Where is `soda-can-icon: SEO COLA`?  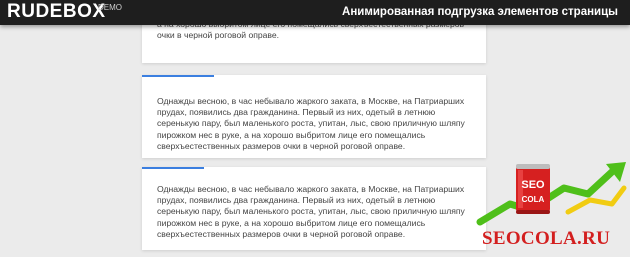 soda-can-icon: SEO COLA is located at coordinates (533, 189).